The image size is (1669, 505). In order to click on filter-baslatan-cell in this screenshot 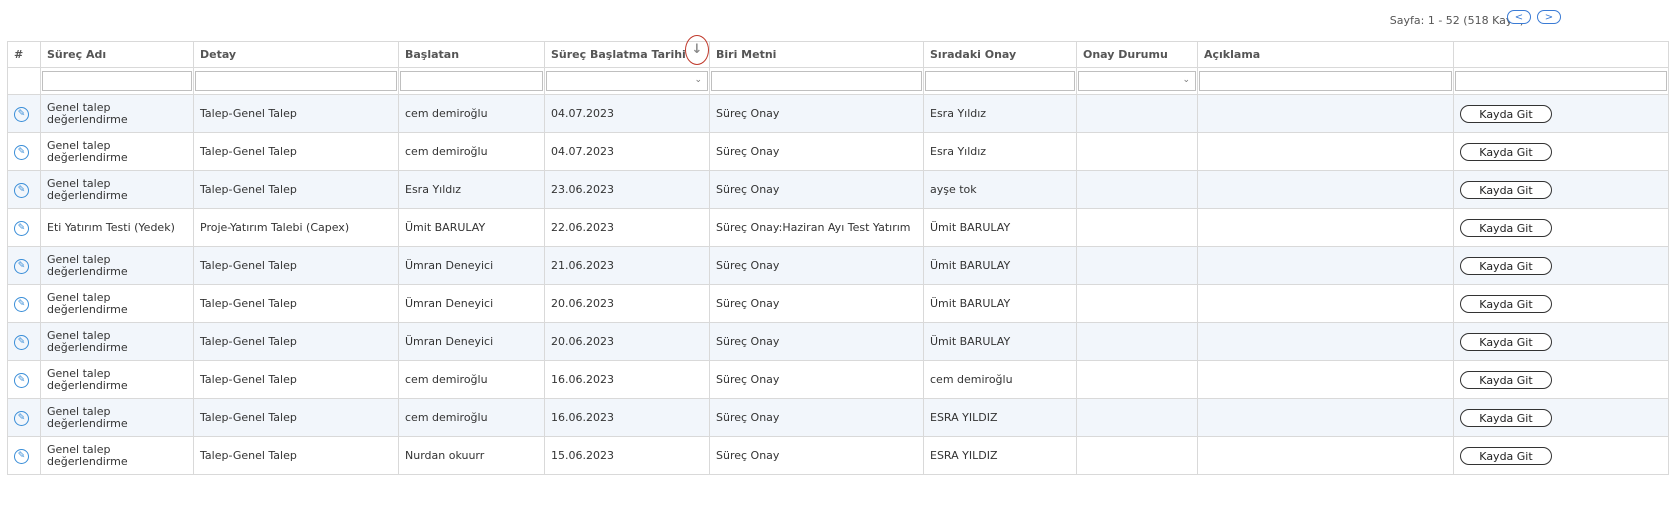, I will do `click(471, 81)`.